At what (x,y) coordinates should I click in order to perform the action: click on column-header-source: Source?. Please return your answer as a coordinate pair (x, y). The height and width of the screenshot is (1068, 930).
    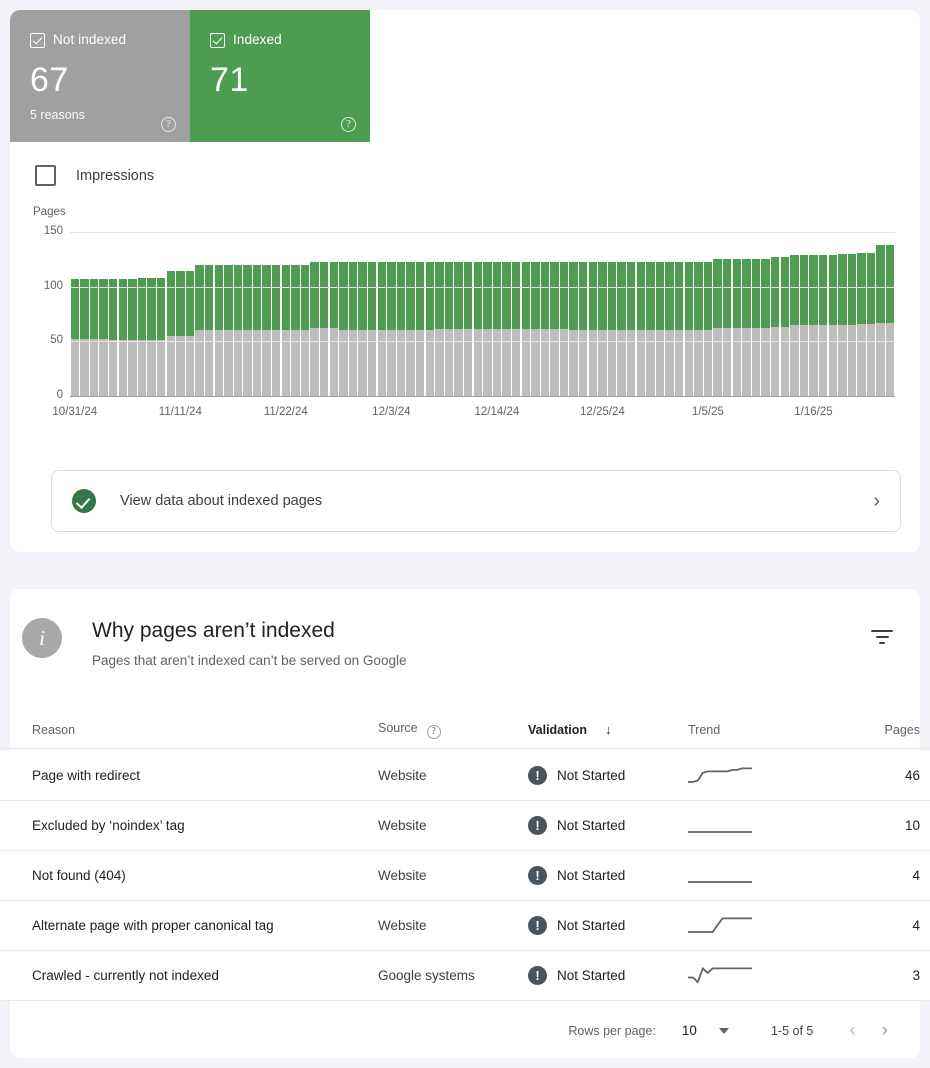
    Looking at the image, I should click on (453, 730).